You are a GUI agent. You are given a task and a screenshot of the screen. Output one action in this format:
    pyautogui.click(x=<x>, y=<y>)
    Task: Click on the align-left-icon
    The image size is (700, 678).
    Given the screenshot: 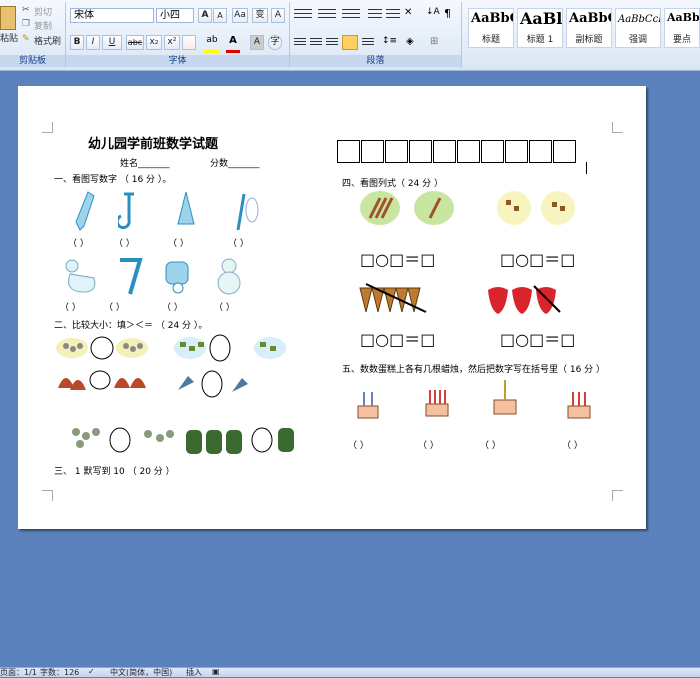 What is the action you would take?
    pyautogui.click(x=300, y=42)
    